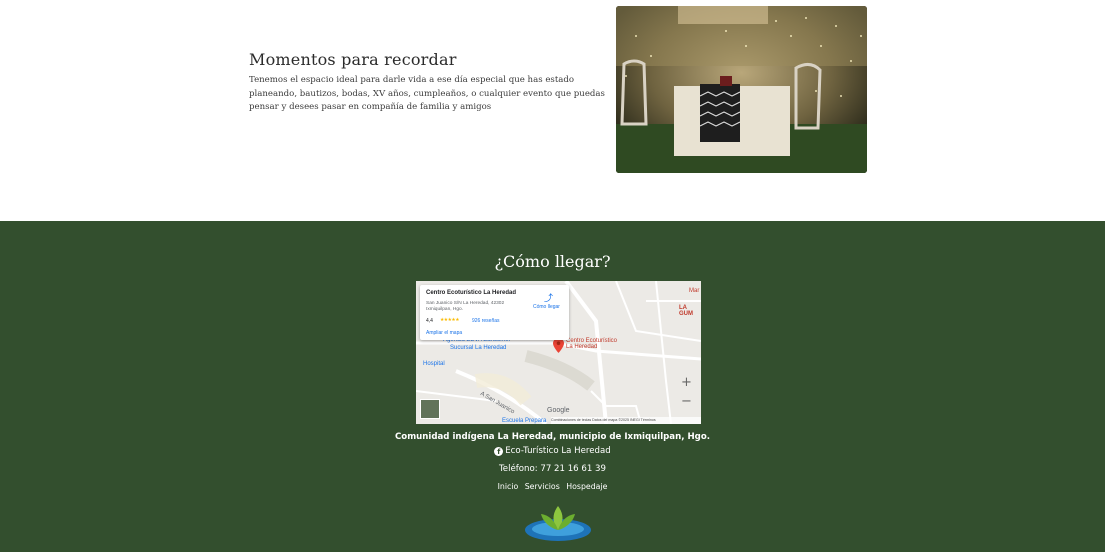 The width and height of the screenshot is (1105, 552). Describe the element at coordinates (558, 345) in the screenshot. I see `map-pin-icon` at that location.